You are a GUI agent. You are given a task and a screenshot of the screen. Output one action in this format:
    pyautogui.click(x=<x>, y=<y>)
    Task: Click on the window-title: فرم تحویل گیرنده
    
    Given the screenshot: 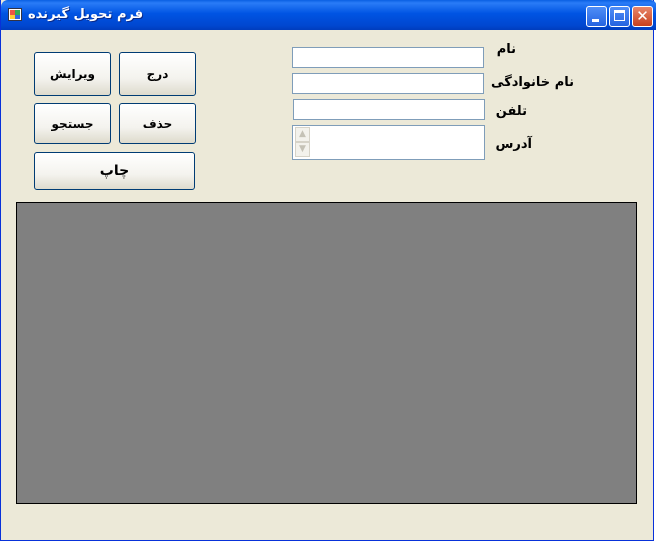 What is the action you would take?
    pyautogui.click(x=86, y=14)
    